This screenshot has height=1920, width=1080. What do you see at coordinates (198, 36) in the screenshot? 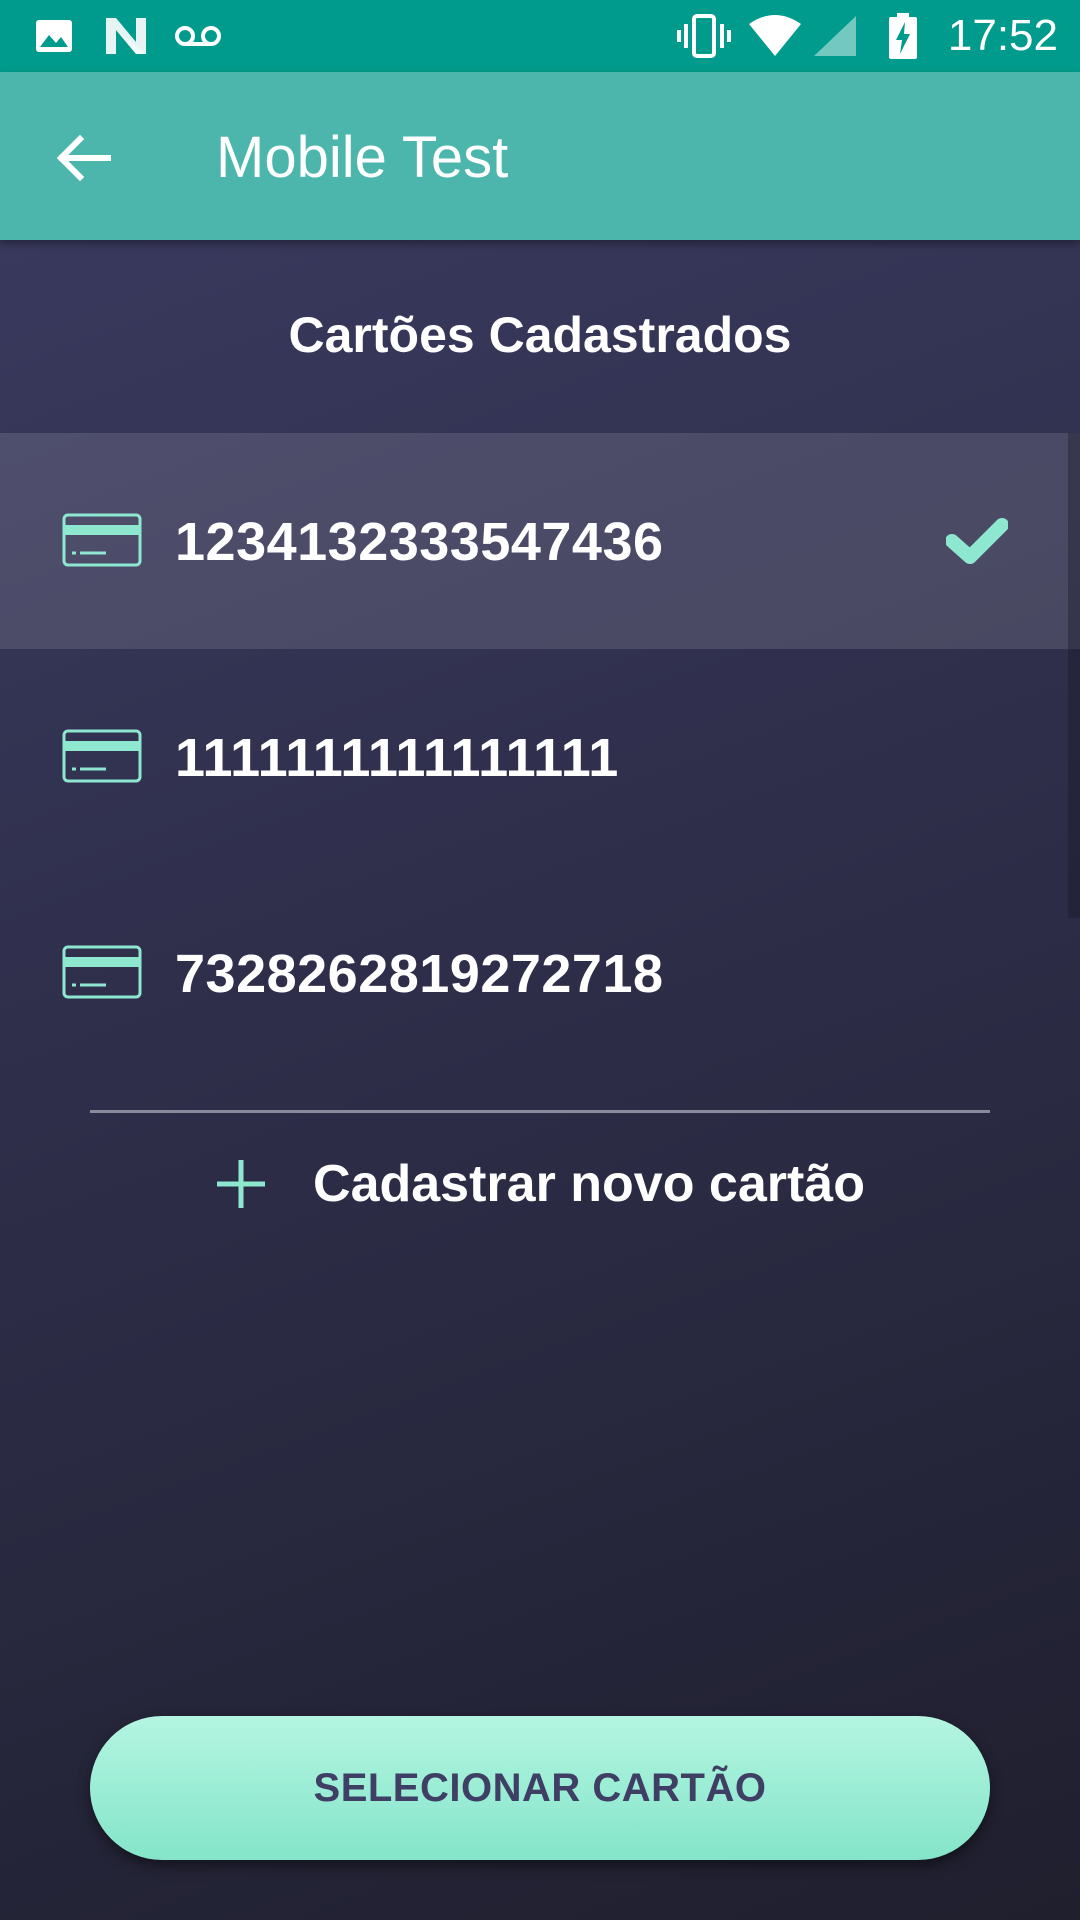
I see `voicemail-icon` at bounding box center [198, 36].